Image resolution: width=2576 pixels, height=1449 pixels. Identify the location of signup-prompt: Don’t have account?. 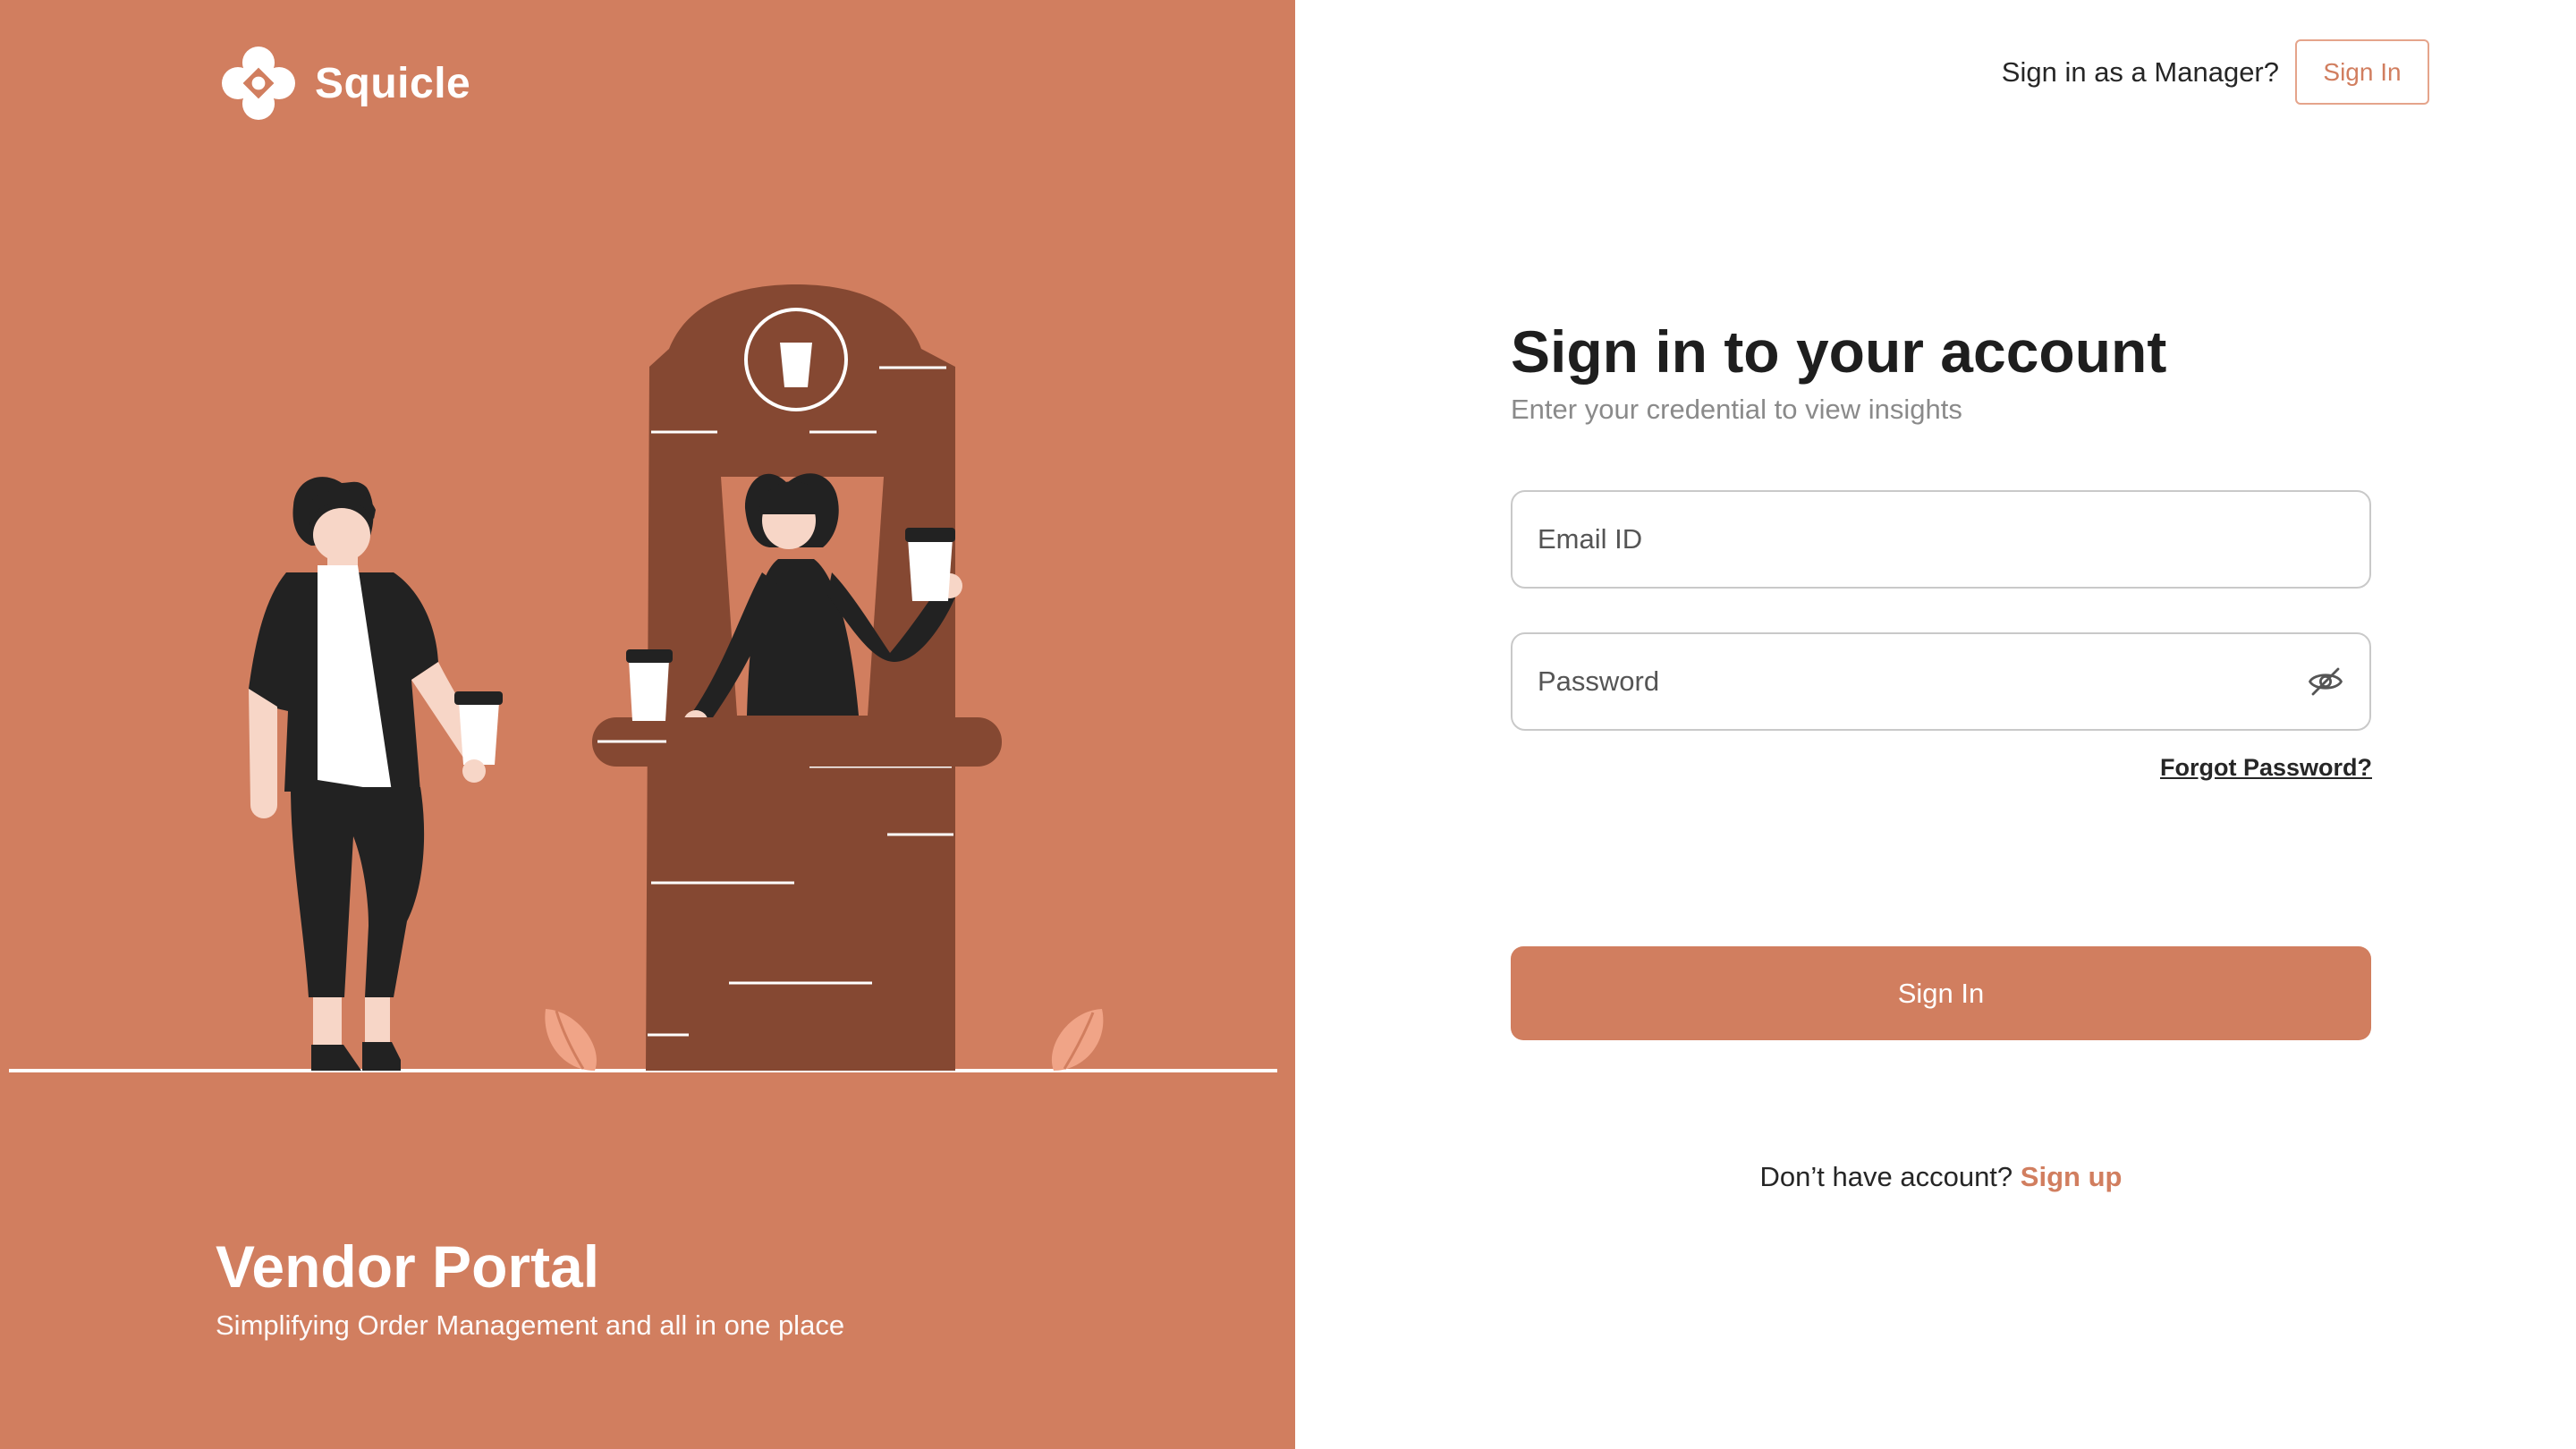
(1886, 1176).